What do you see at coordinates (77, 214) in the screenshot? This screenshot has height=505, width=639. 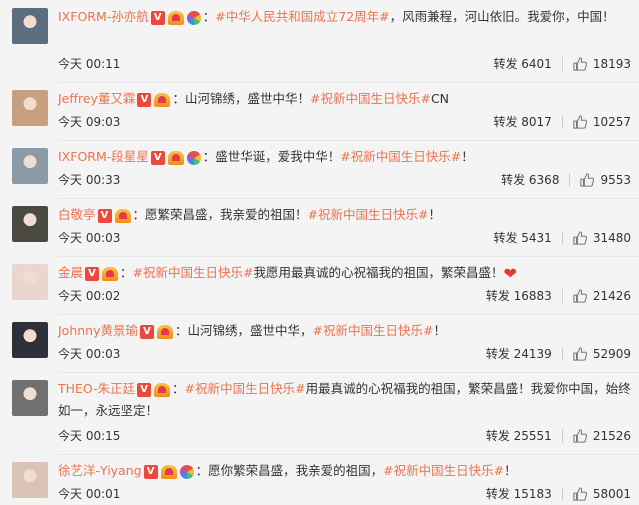 I see `username-link: 白敬亭` at bounding box center [77, 214].